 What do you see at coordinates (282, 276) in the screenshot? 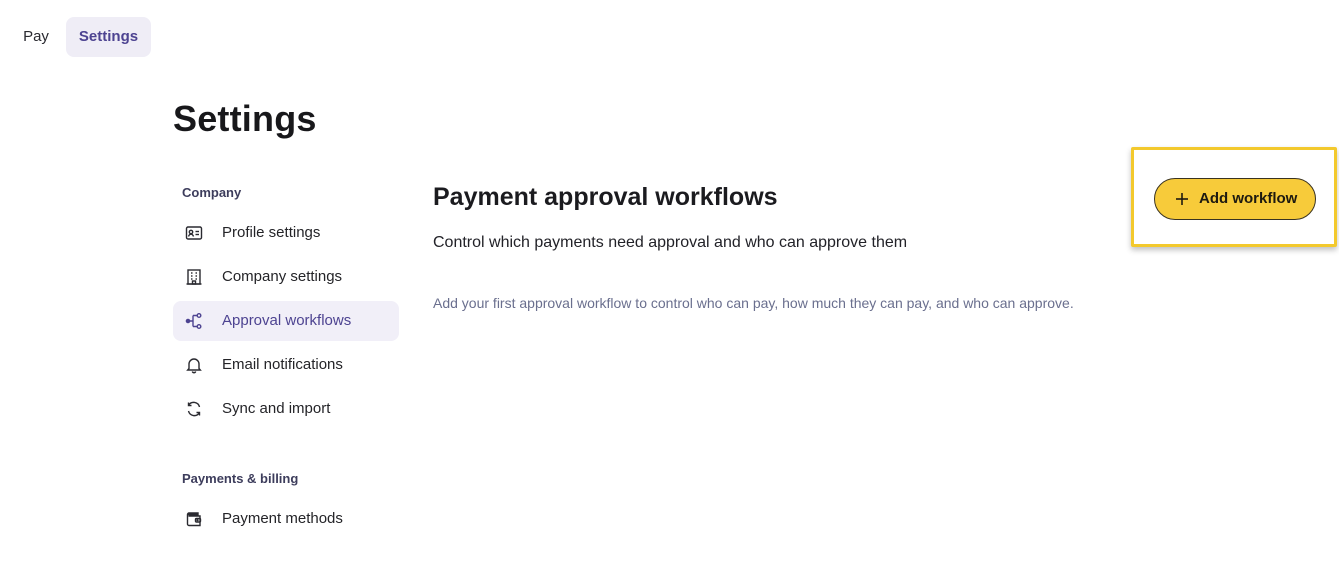
I see `sidebar-item-label: Company settings` at bounding box center [282, 276].